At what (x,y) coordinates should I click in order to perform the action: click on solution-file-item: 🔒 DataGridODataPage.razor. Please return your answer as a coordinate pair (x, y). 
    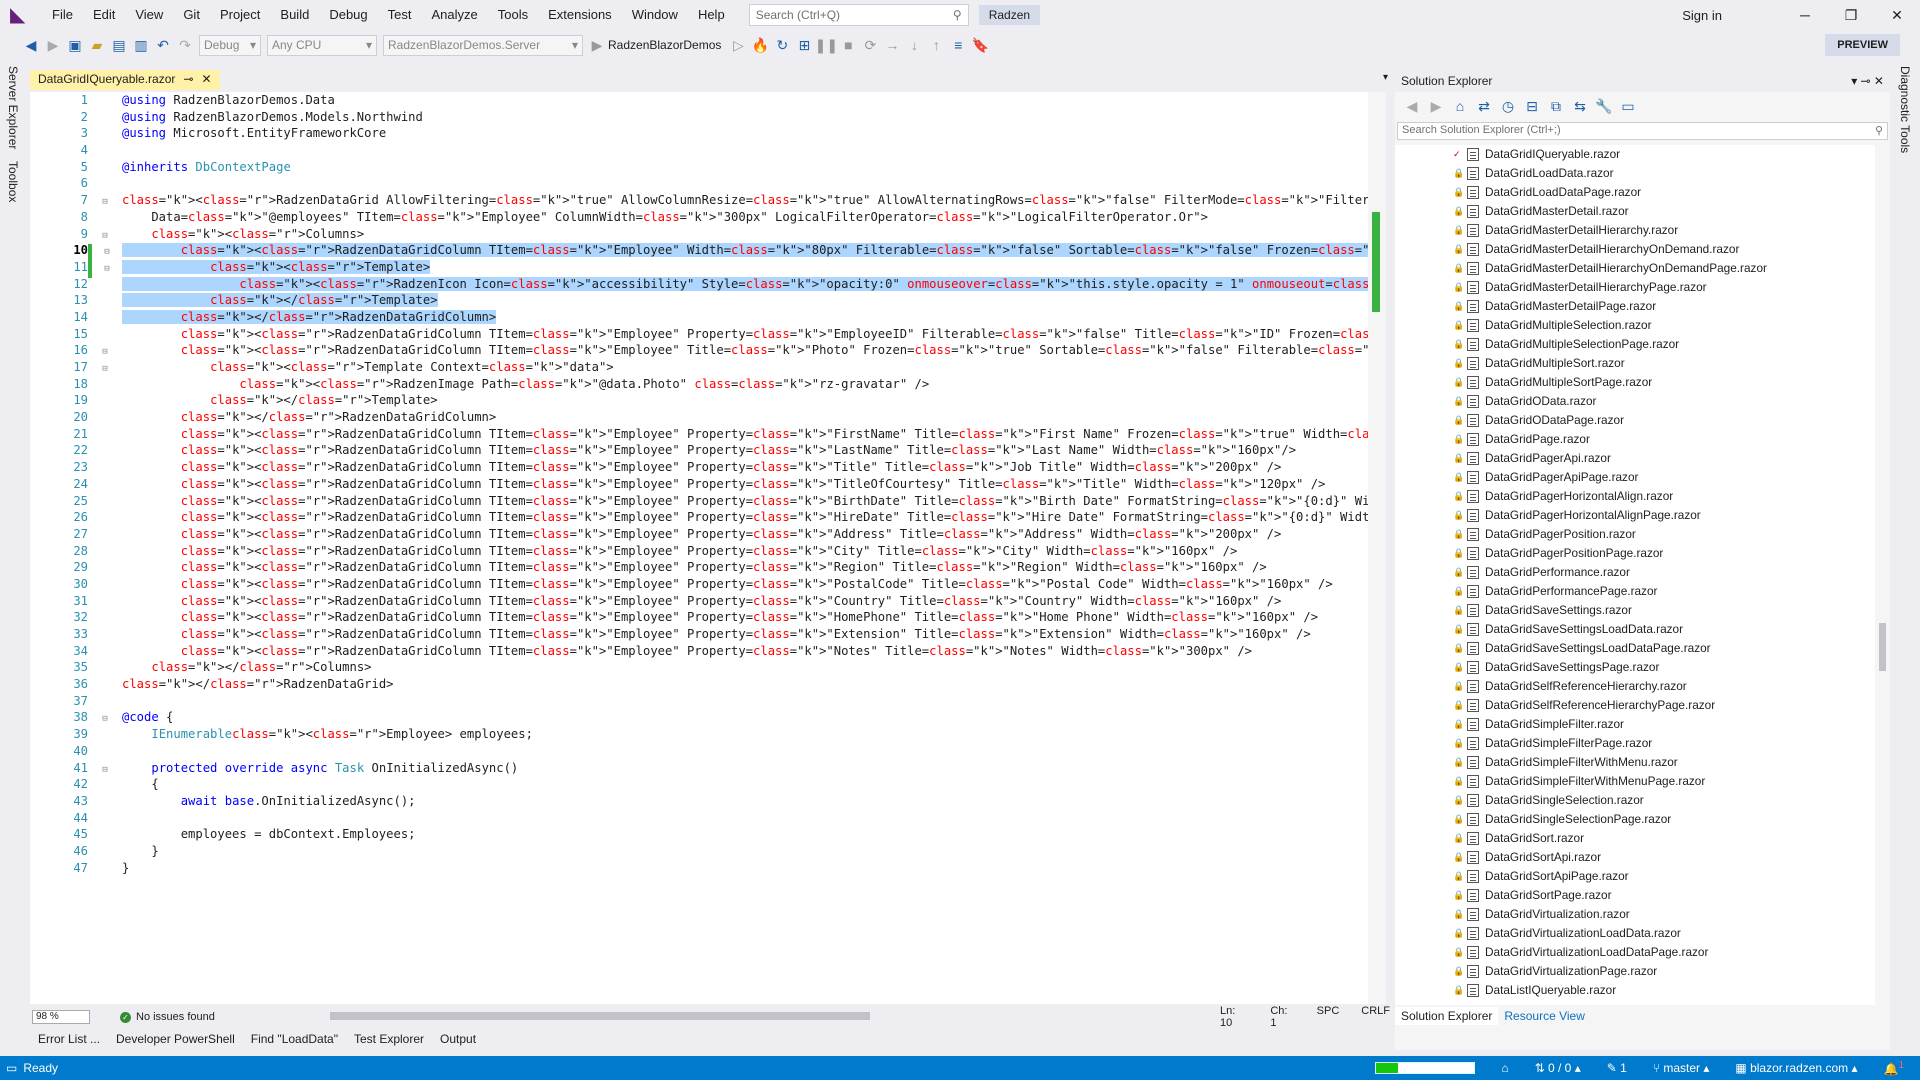
    Looking at the image, I should click on (1635, 420).